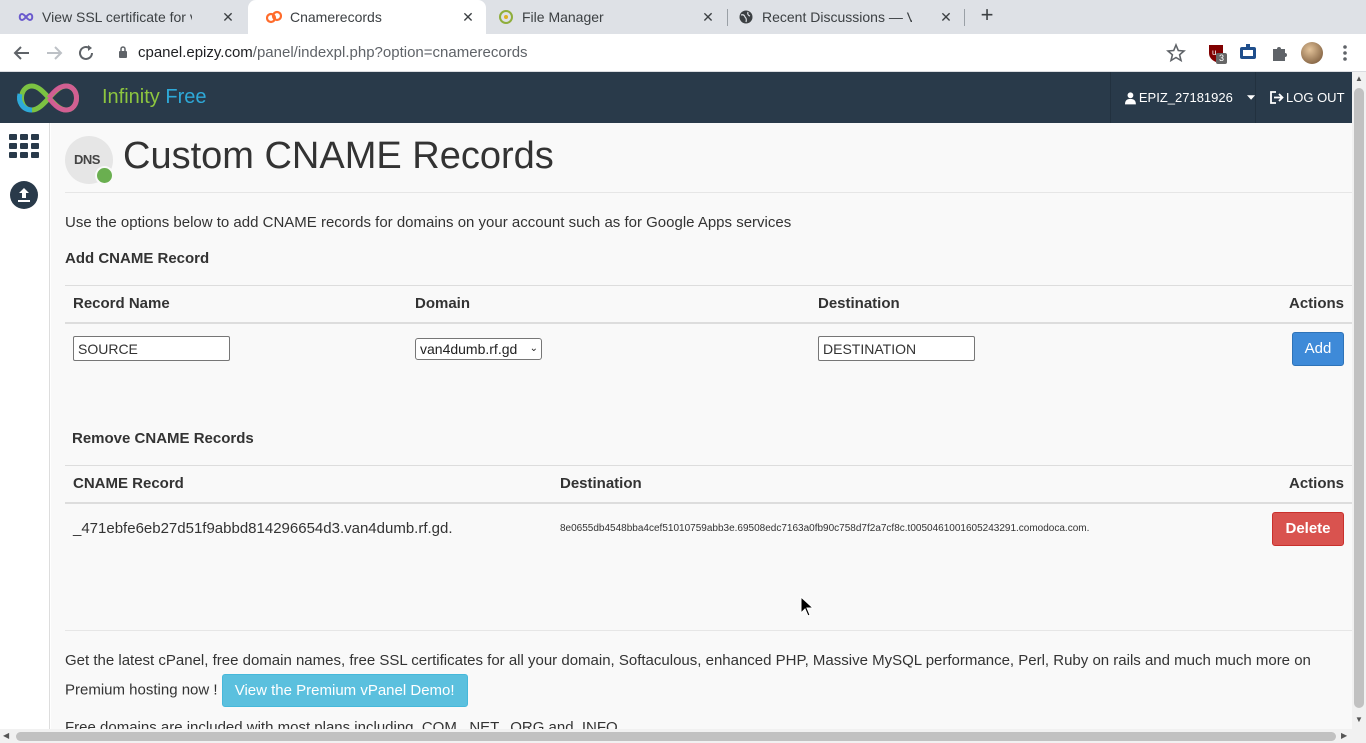 Image resolution: width=1366 pixels, height=743 pixels. Describe the element at coordinates (104, 175) in the screenshot. I see `pencil-badge-icon` at that location.